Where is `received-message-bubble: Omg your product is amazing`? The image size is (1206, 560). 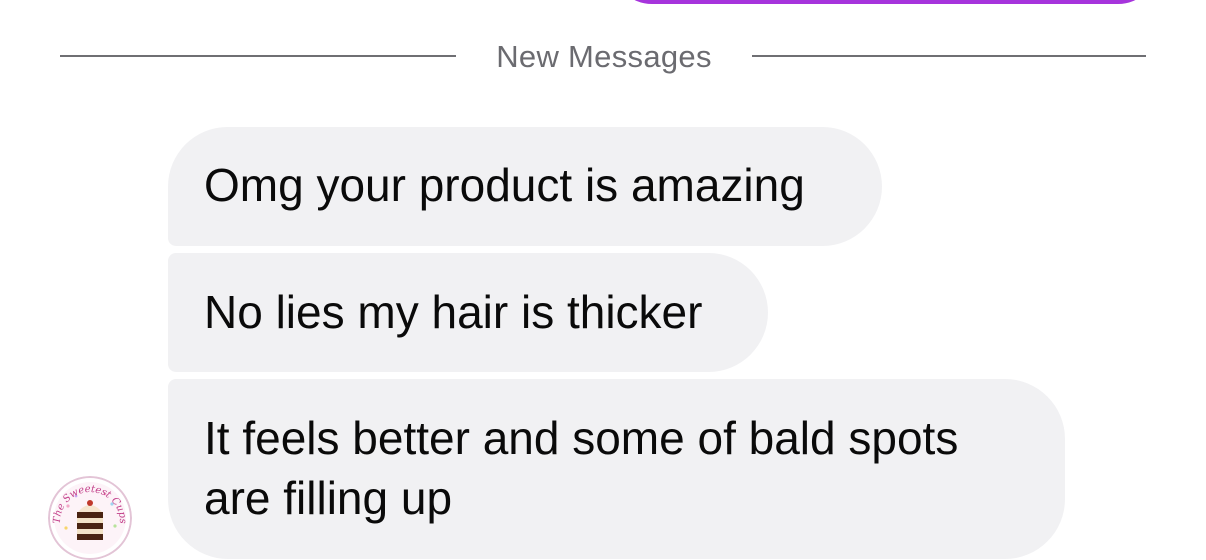
received-message-bubble: Omg your product is amazing is located at coordinates (525, 186).